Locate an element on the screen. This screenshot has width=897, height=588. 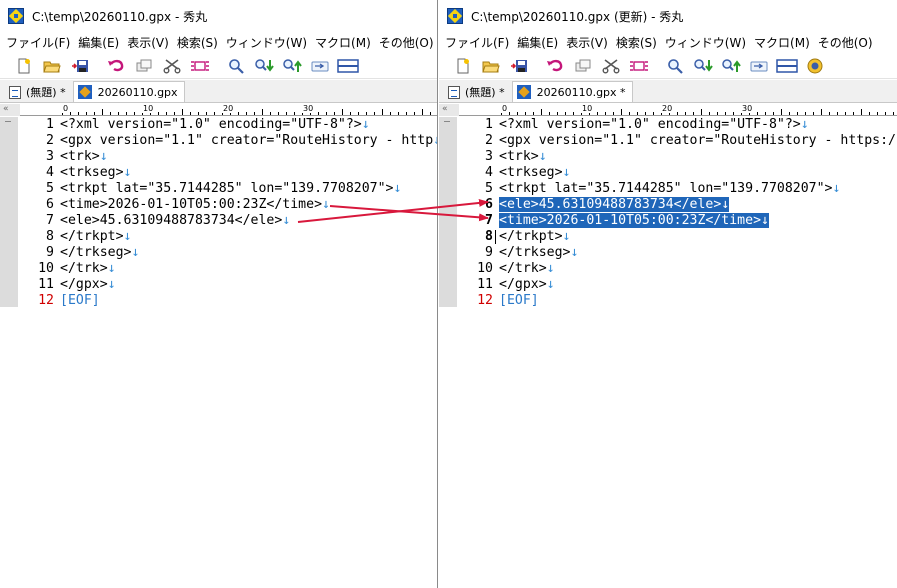
macro-icon is located at coordinates (815, 66).